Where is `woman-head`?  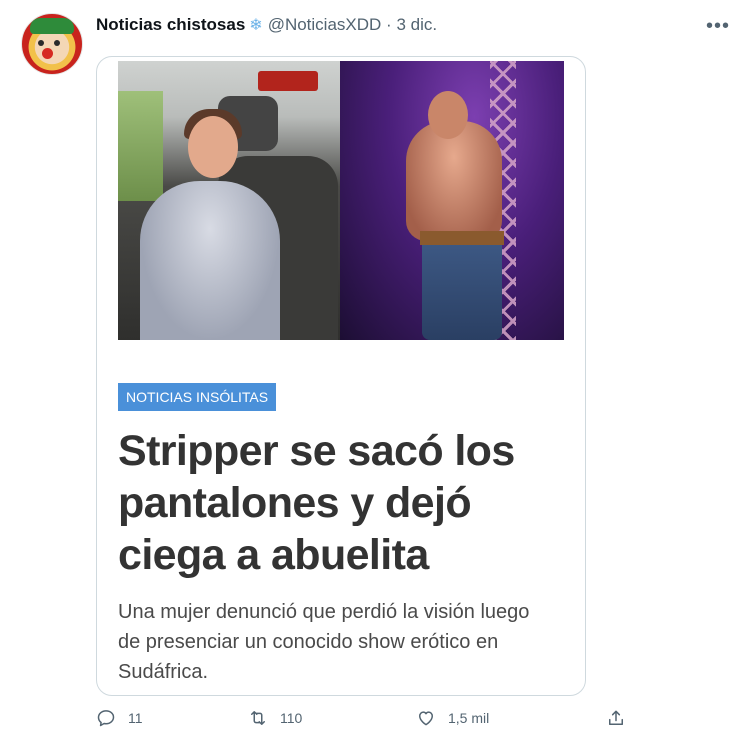
woman-head is located at coordinates (213, 147).